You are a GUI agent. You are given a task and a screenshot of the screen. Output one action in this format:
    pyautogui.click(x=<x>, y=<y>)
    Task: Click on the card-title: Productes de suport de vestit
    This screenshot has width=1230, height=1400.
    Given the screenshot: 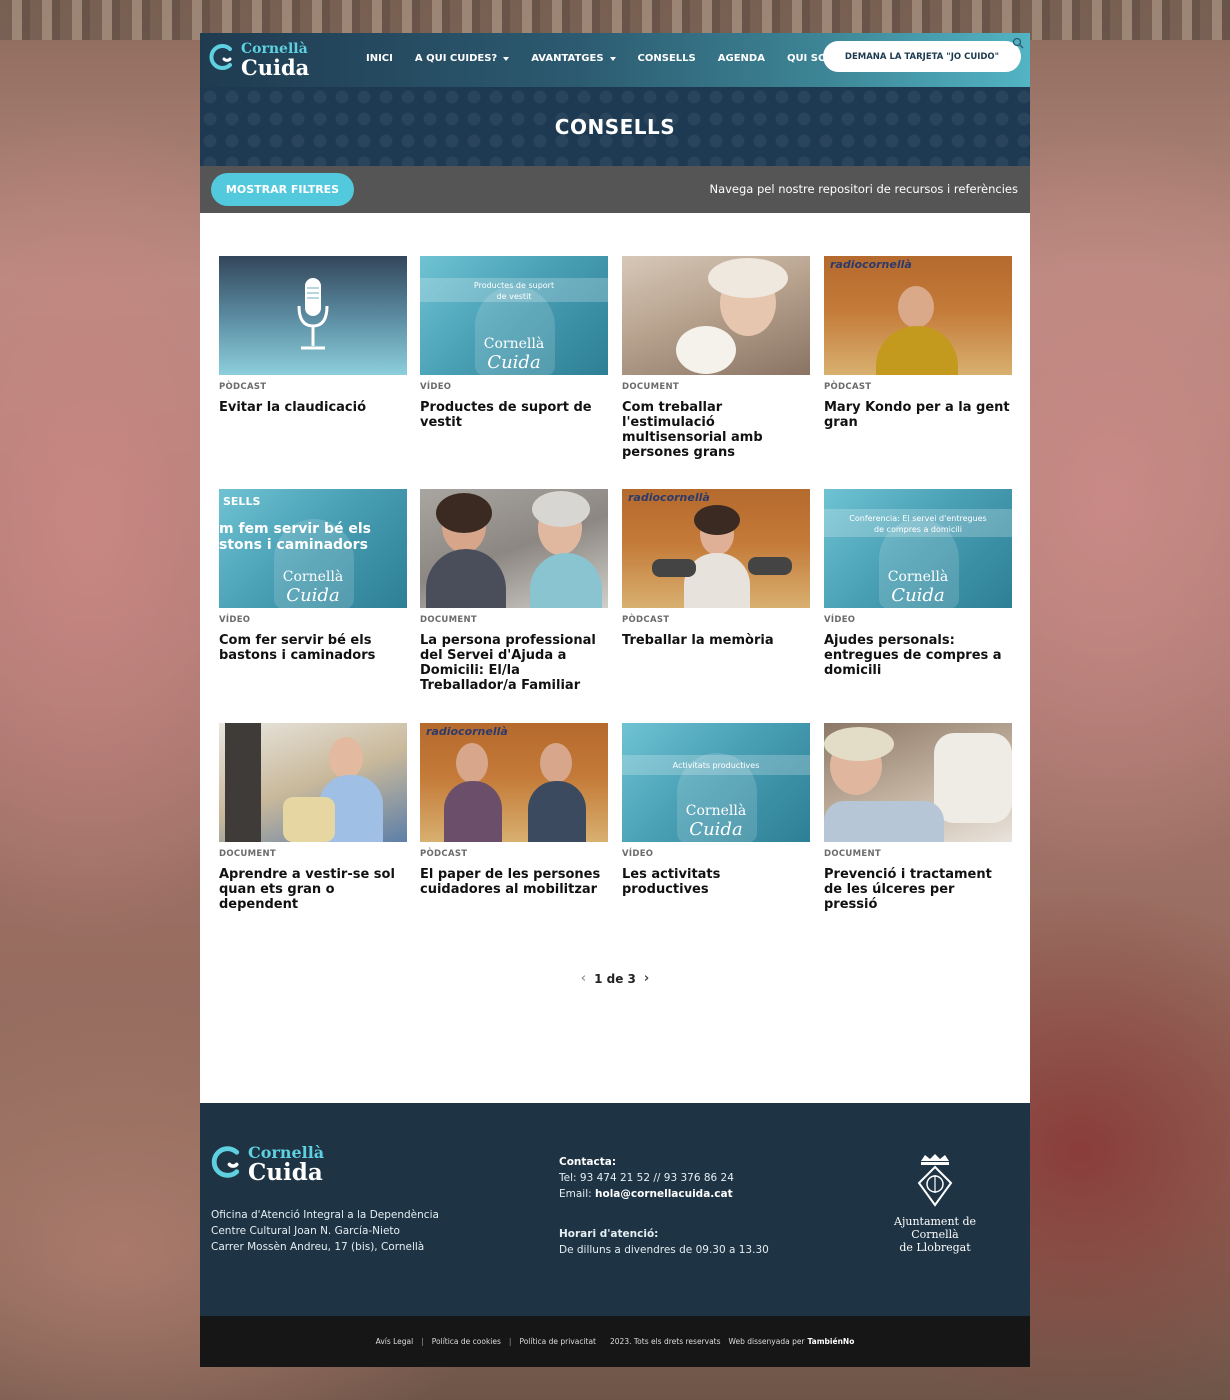 What is the action you would take?
    pyautogui.click(x=514, y=415)
    